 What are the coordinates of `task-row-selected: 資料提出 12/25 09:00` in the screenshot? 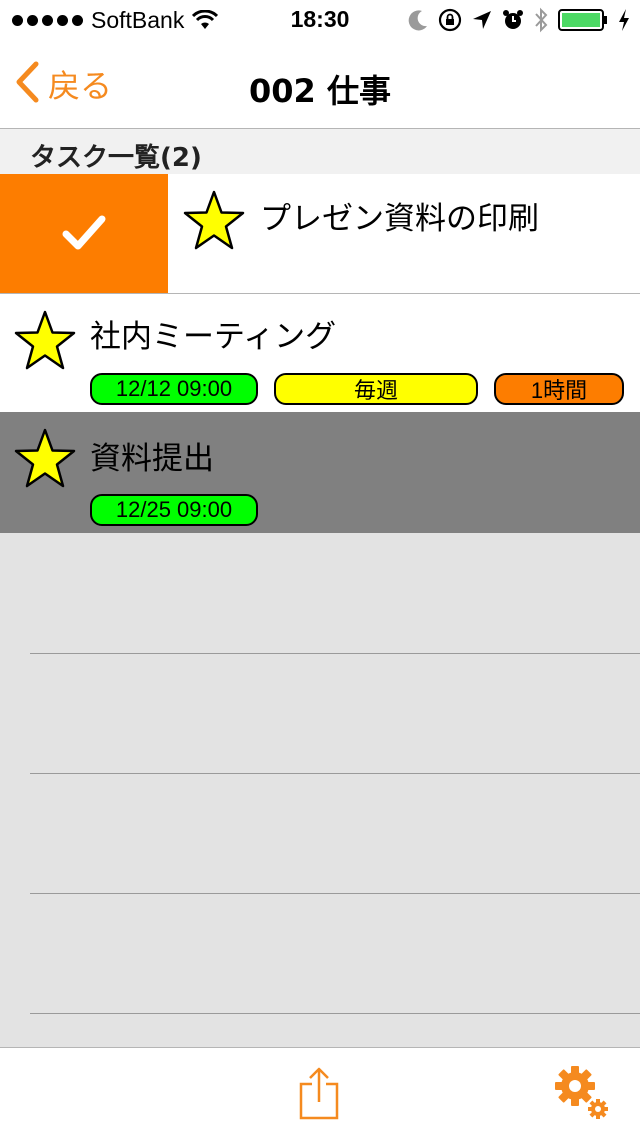 It's located at (320, 472).